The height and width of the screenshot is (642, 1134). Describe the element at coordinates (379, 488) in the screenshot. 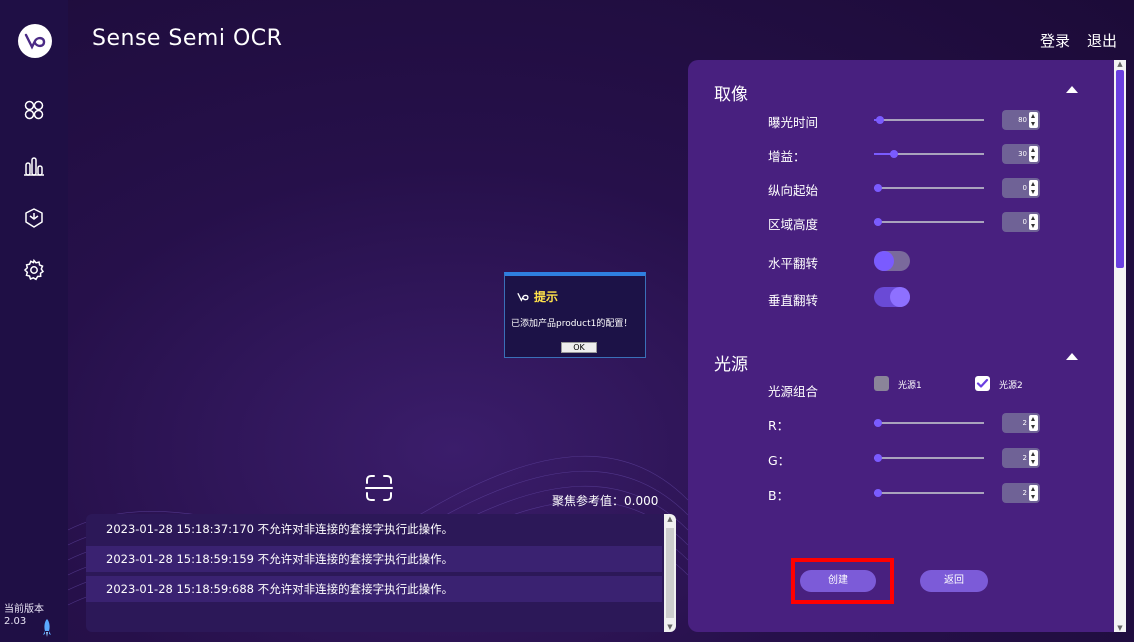

I see `focus-scan-icon` at that location.